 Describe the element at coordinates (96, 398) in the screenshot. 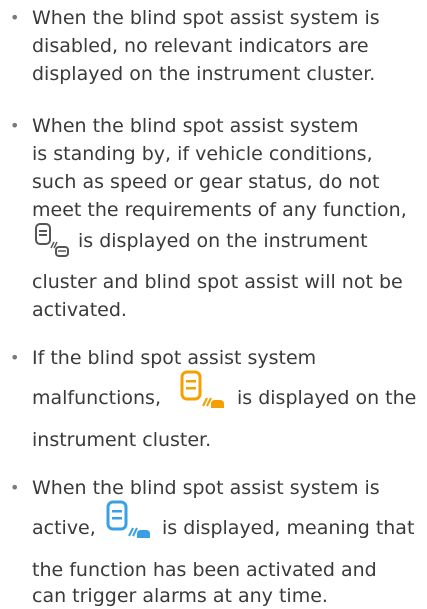

I see `text-line: malfunctions,` at that location.